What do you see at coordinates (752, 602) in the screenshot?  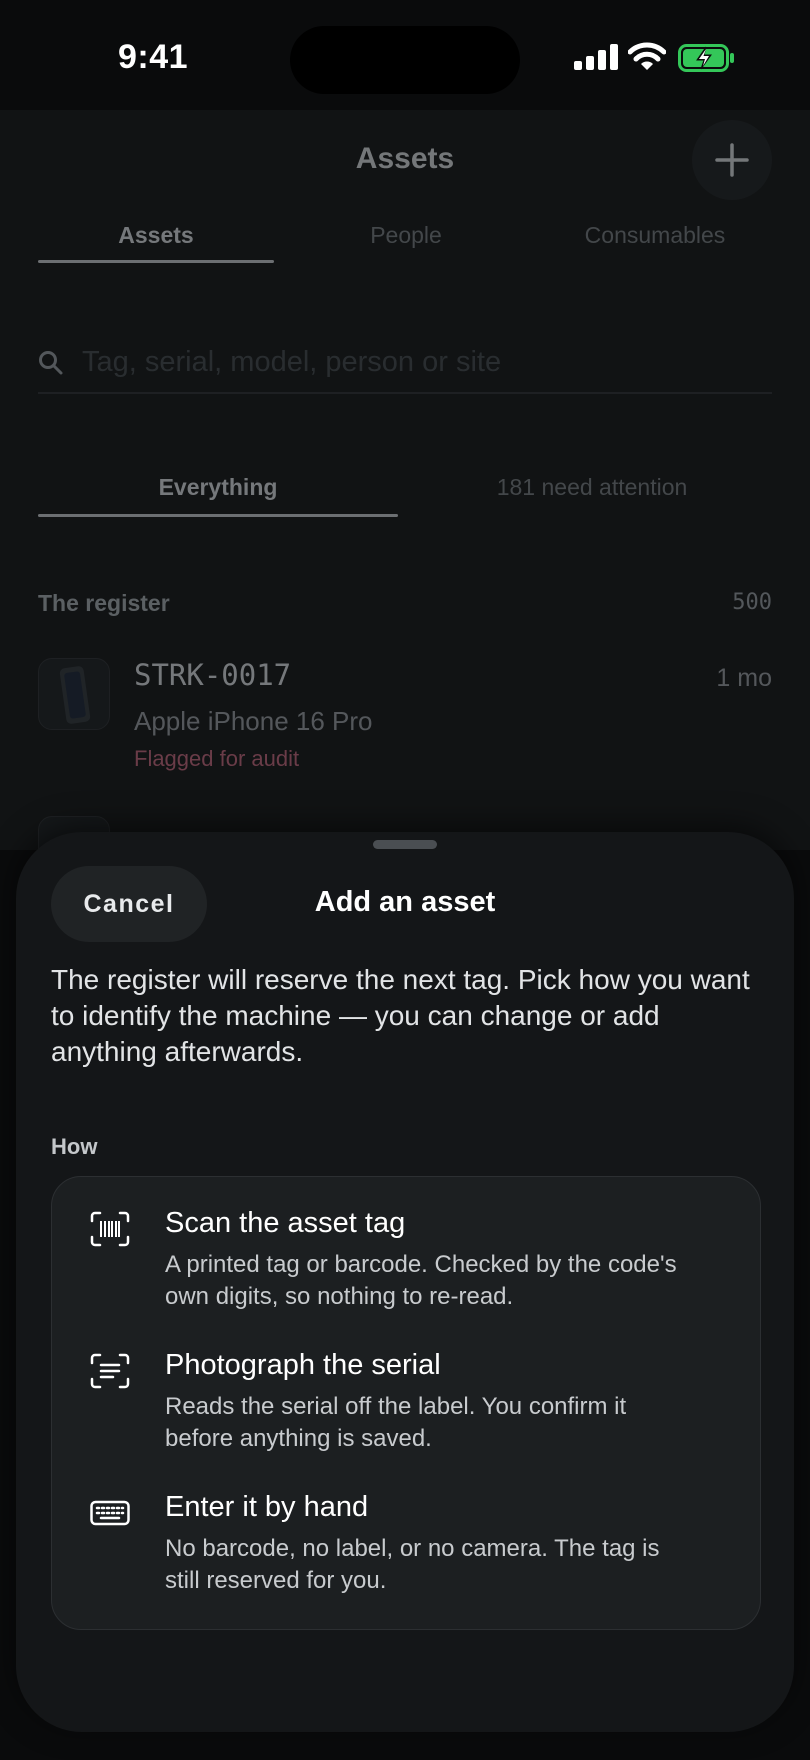 I see `section-count: 500` at bounding box center [752, 602].